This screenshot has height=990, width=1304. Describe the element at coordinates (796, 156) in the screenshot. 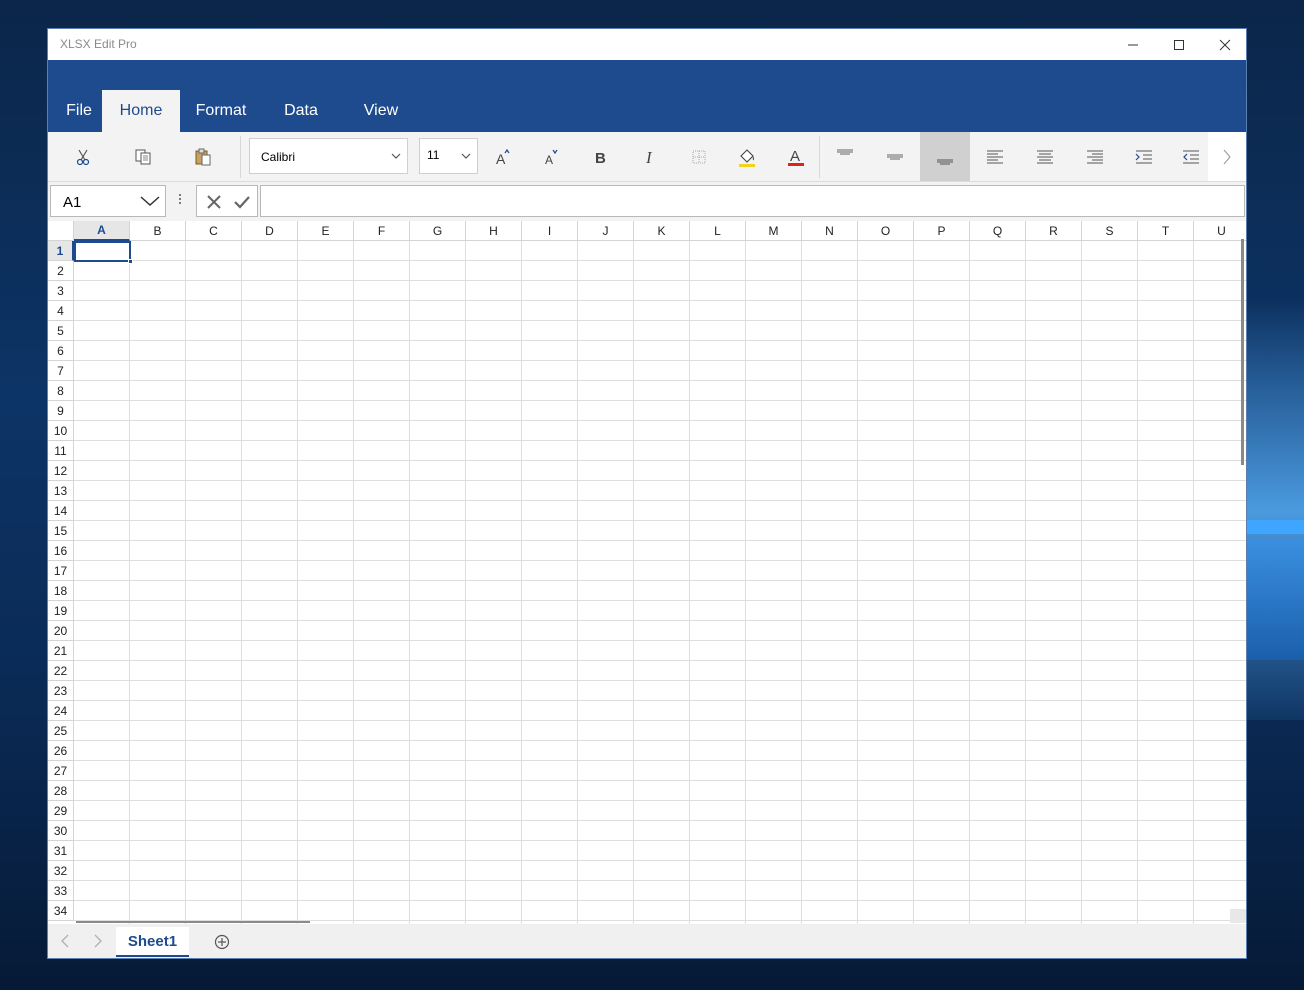

I see `font-color-button: A` at that location.